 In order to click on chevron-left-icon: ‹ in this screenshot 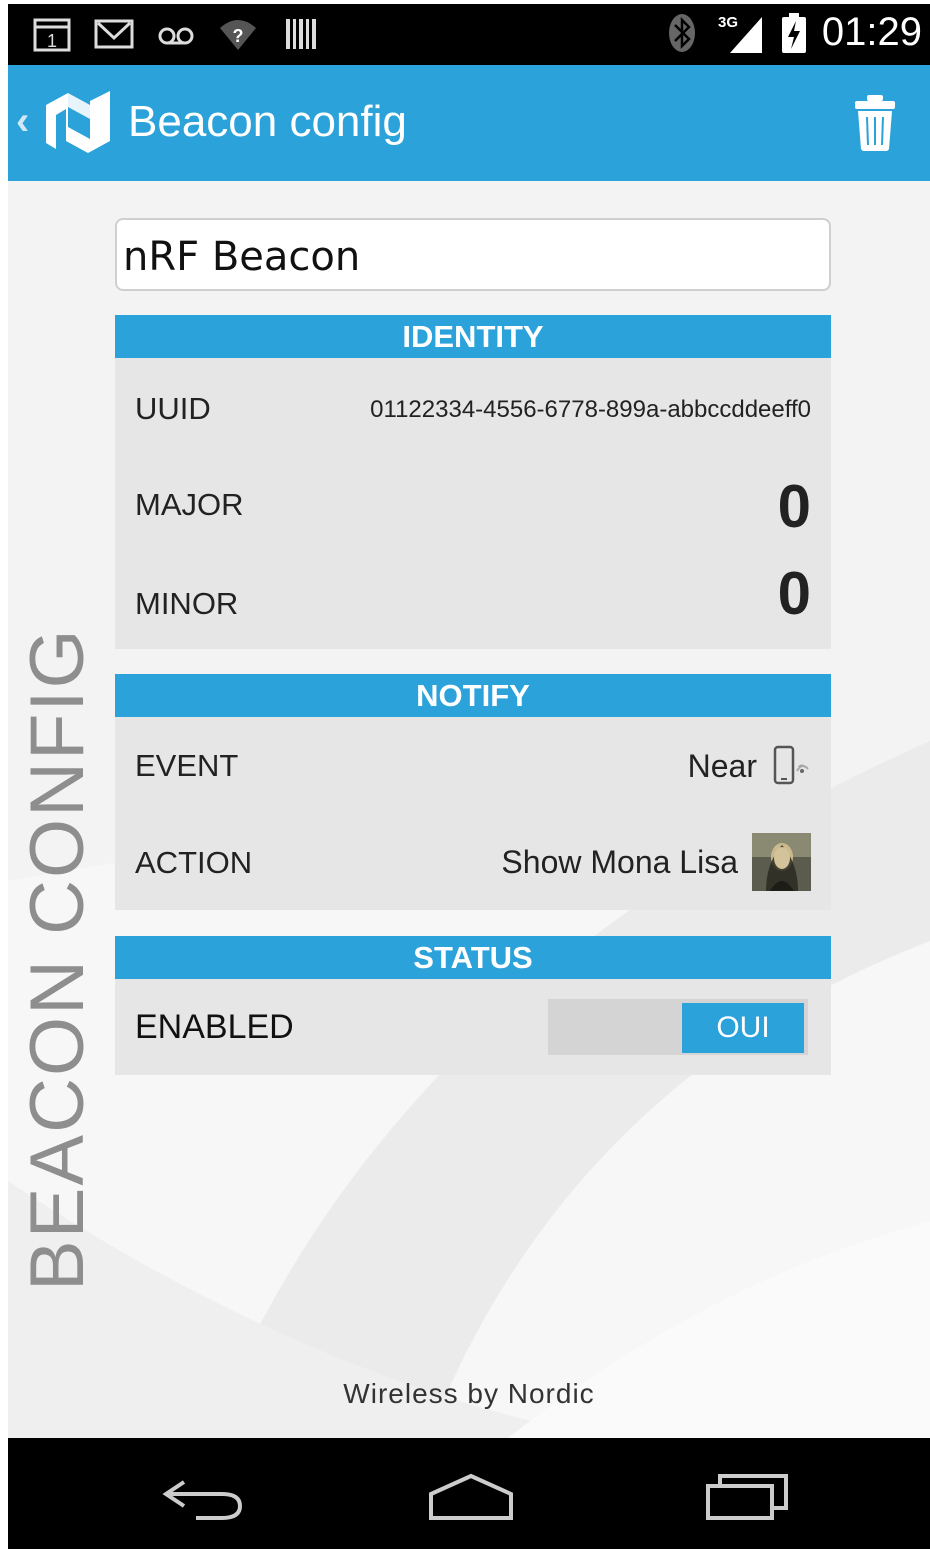, I will do `click(22, 121)`.